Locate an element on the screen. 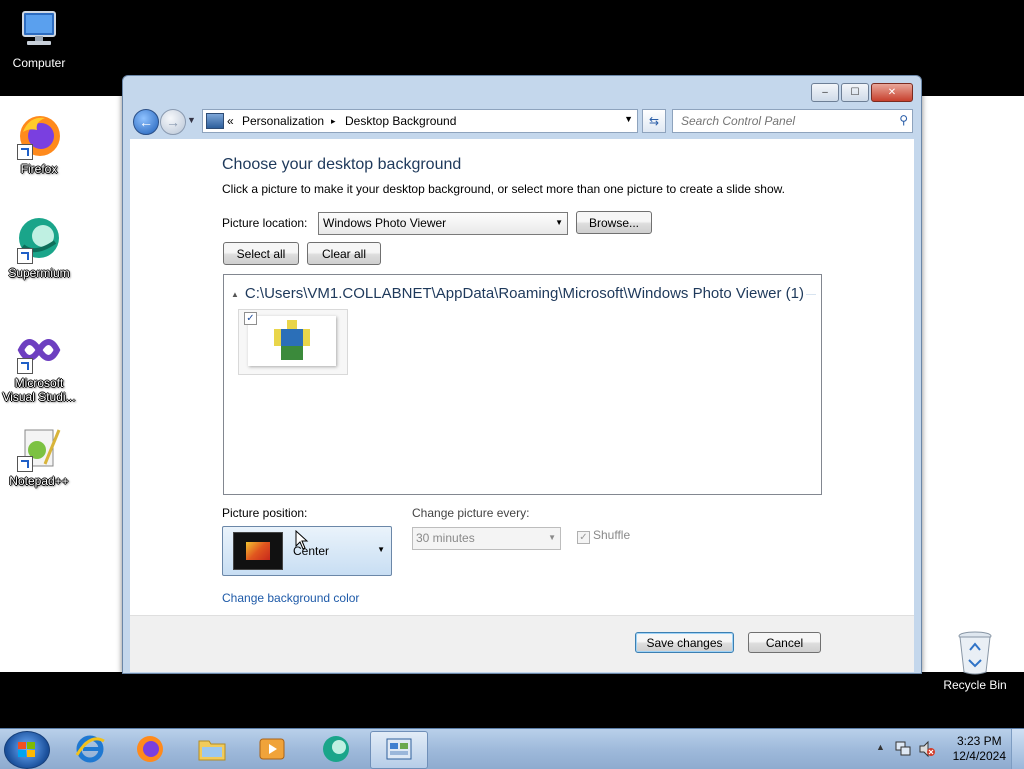 The image size is (1024, 769). taskbar-firefox is located at coordinates (150, 749).